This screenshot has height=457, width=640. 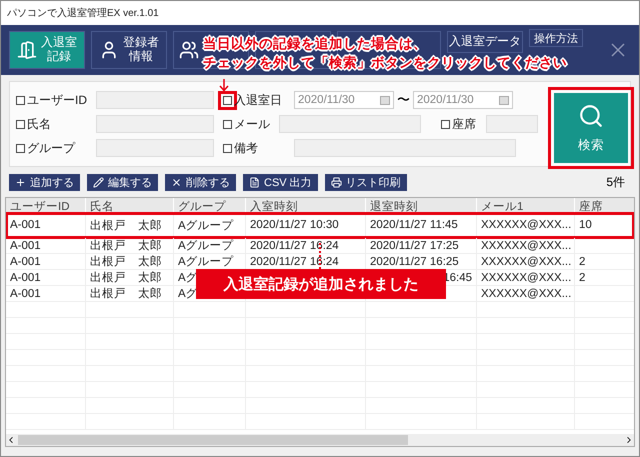 I want to click on highlighted-row: A-001 出根戸 太郎 Aグループ 2020/11/27 10:30 2020/11/27 11:45 XXXXXX@XXX... 10, so click(x=320, y=225).